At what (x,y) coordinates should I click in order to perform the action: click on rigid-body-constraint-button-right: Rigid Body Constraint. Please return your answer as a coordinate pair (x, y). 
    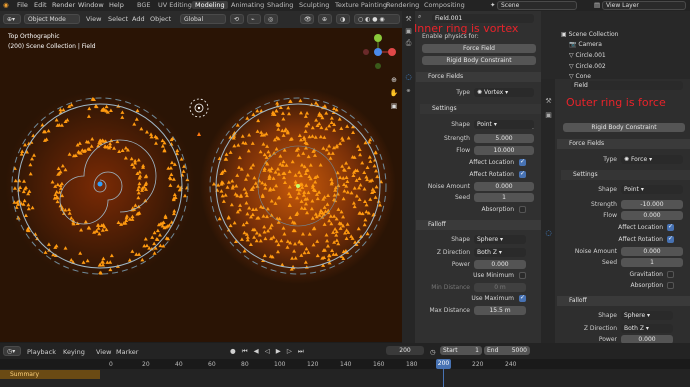
    Looking at the image, I should click on (624, 127).